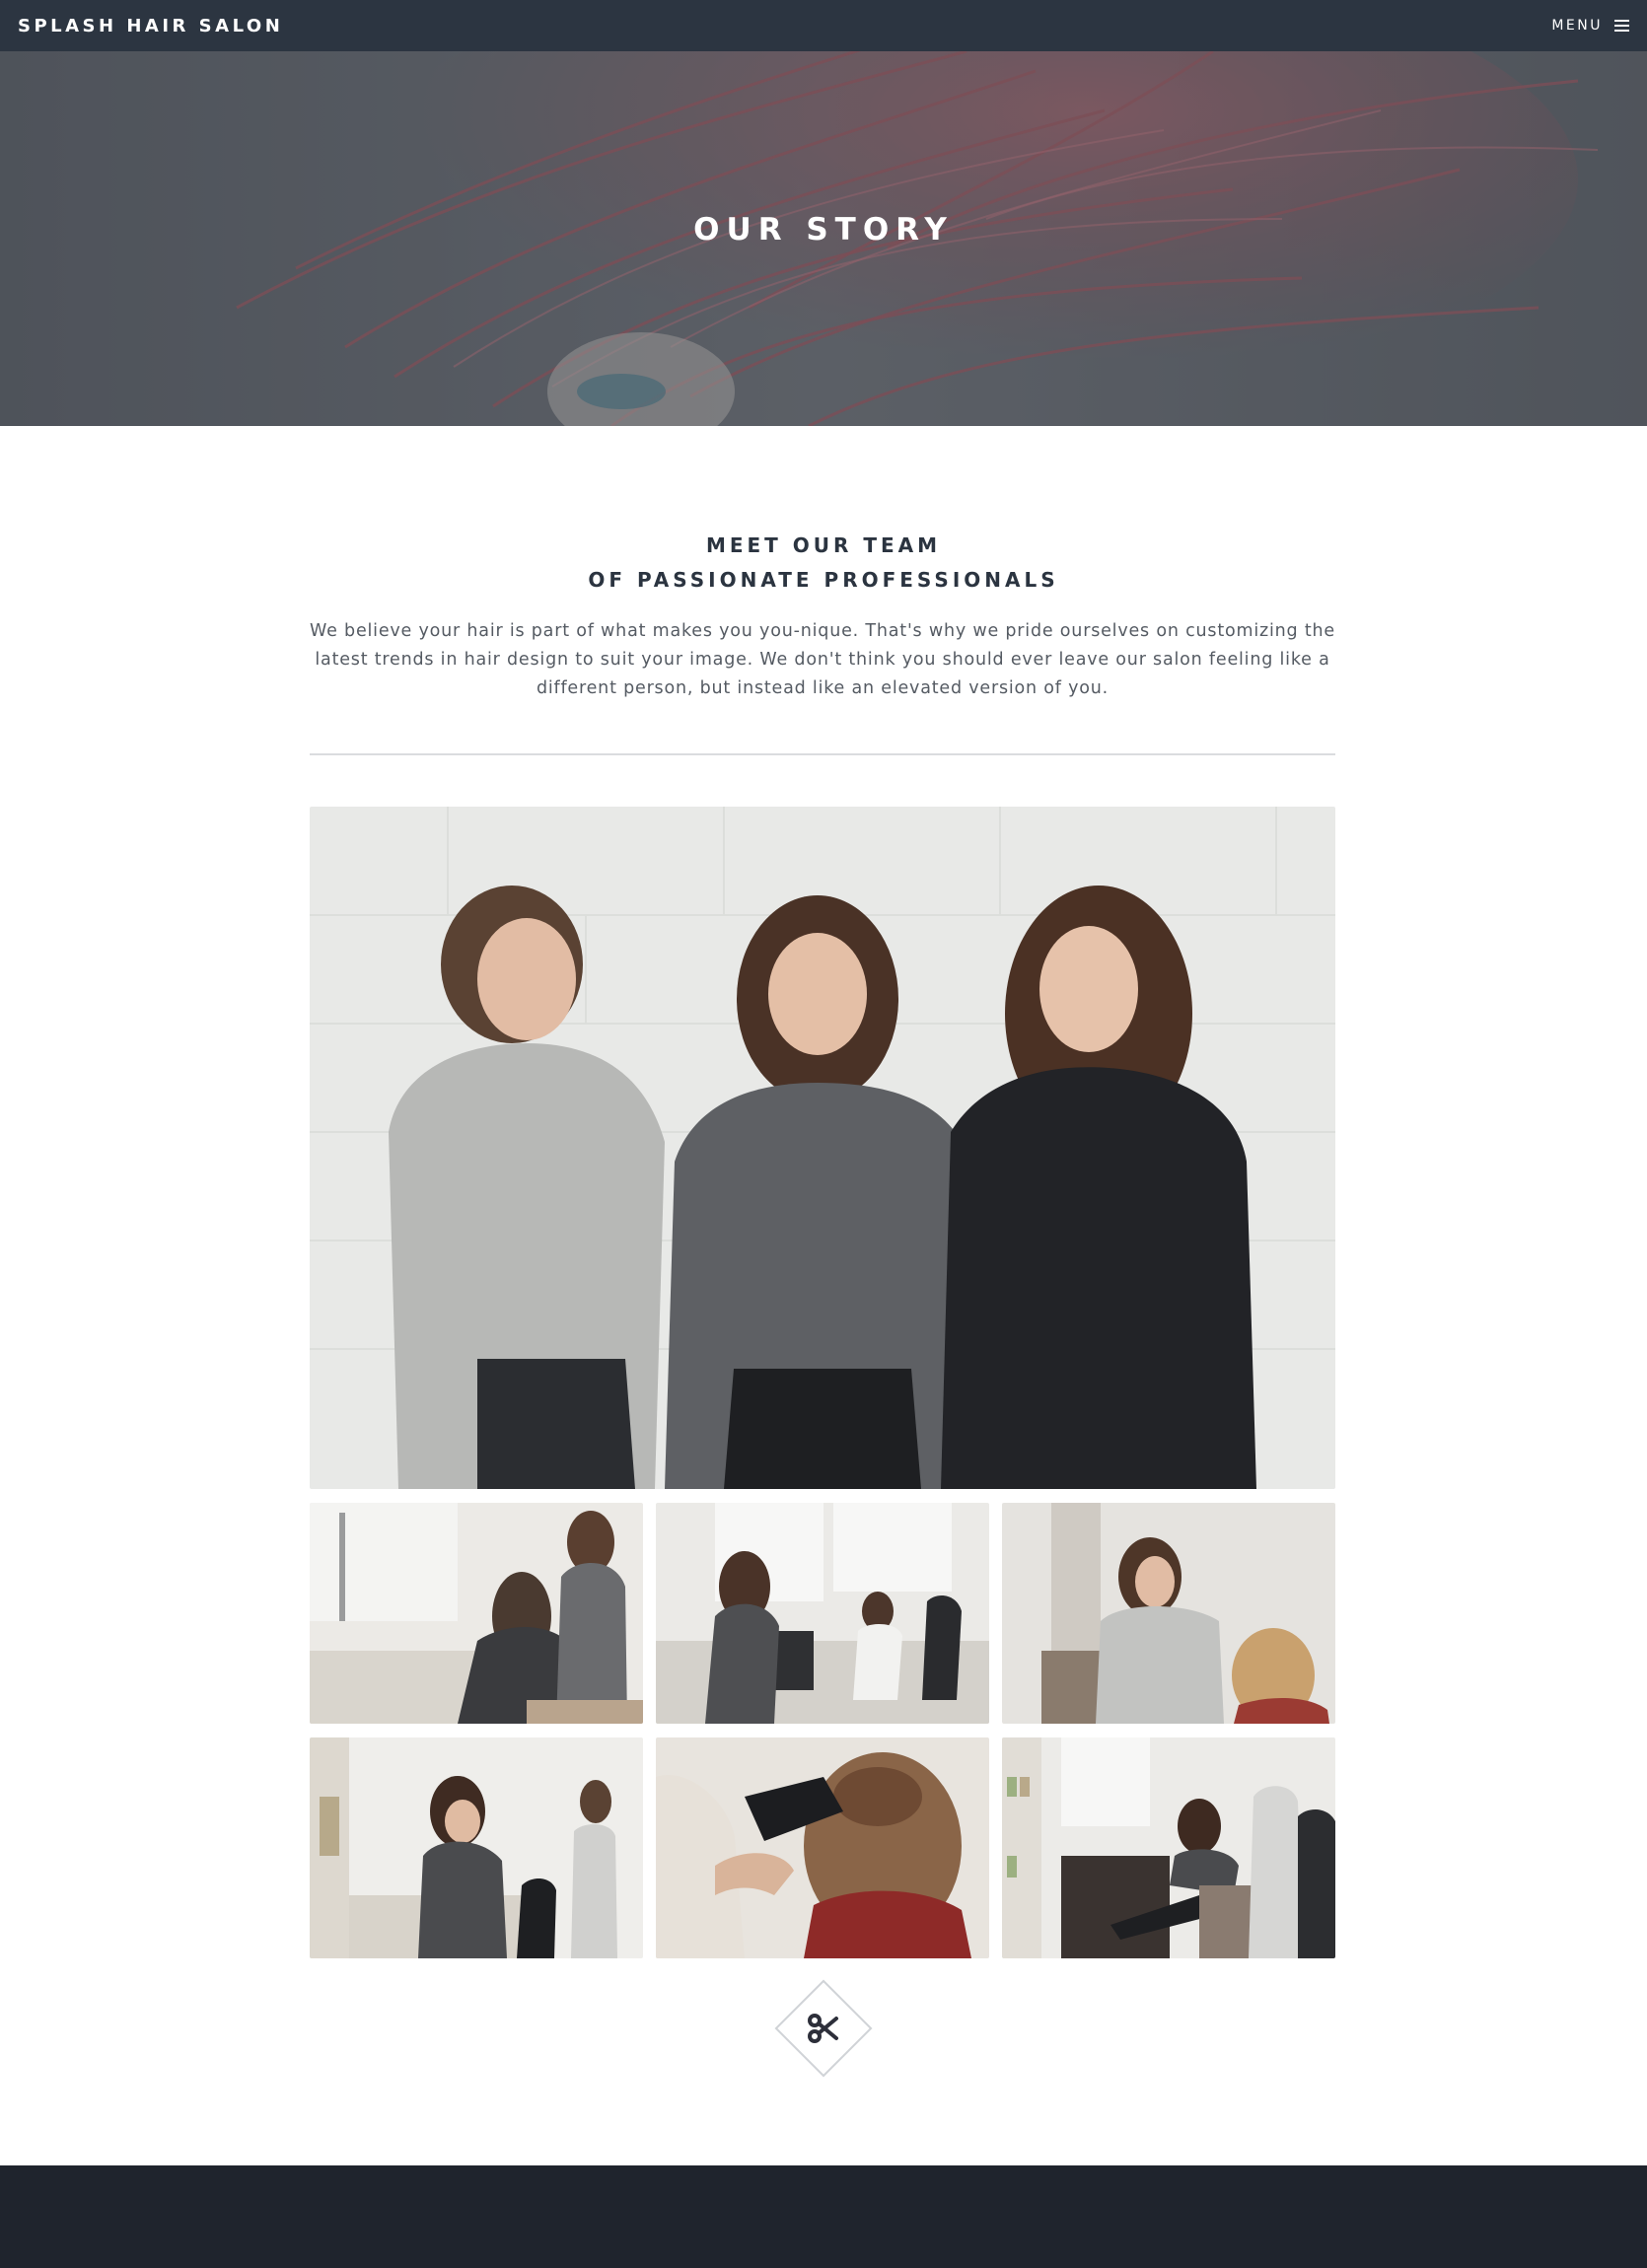  Describe the element at coordinates (823, 2028) in the screenshot. I see `scissors-icon` at that location.